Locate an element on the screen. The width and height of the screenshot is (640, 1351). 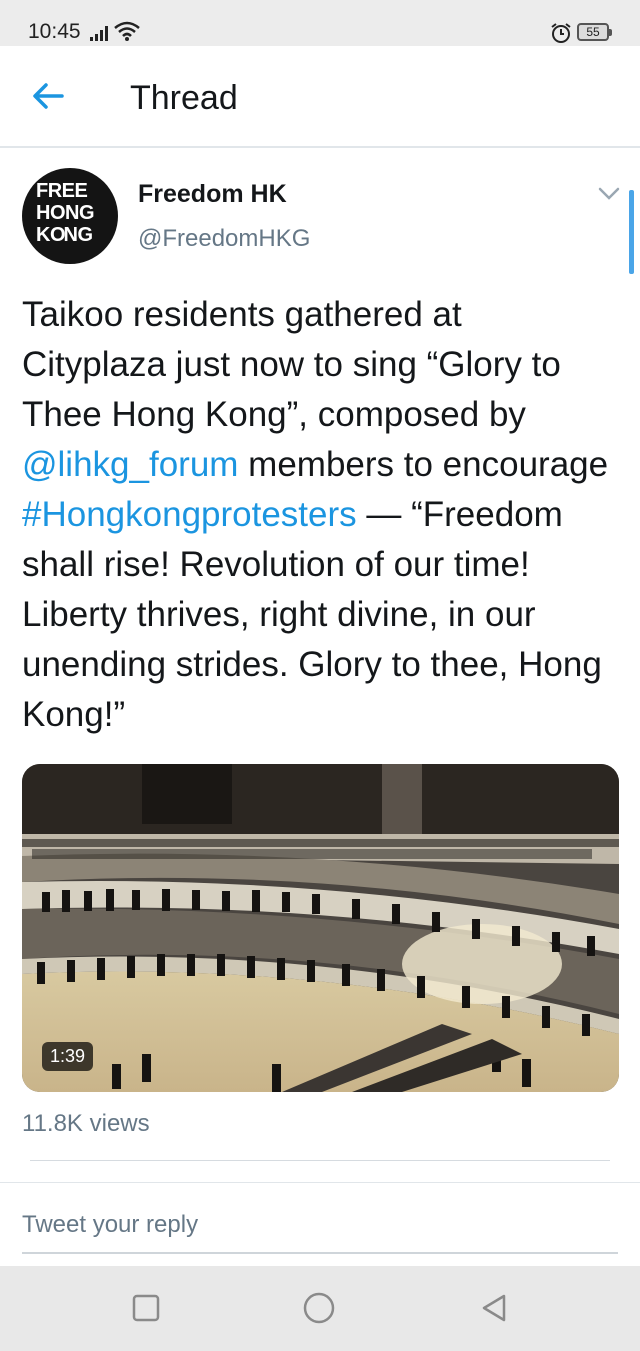
avatar-logo-text: FREE HONG KONG is located at coordinates (65, 213).